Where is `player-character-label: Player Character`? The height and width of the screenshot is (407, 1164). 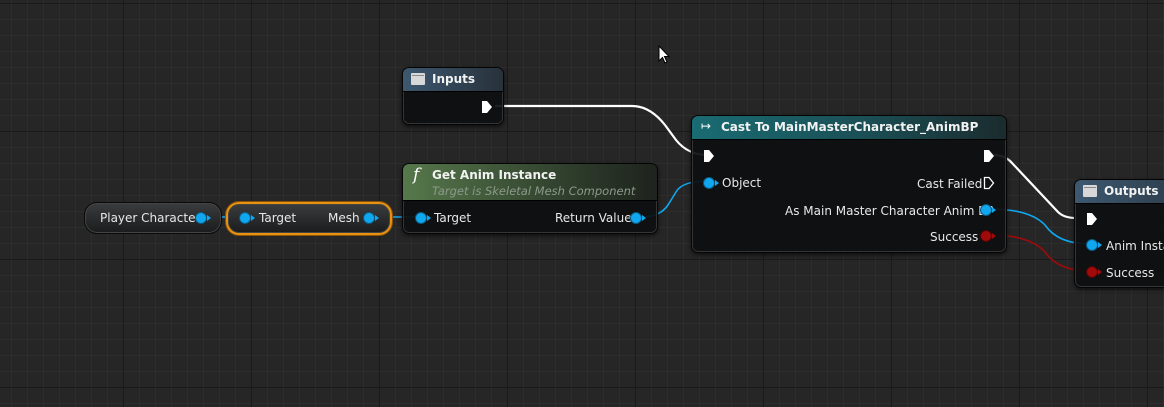
player-character-label: Player Character is located at coordinates (150, 218).